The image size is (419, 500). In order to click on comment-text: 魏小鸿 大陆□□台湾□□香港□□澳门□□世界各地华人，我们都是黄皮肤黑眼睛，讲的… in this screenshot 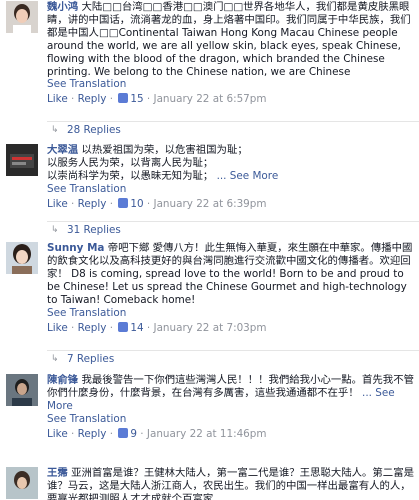, I will do `click(231, 39)`.